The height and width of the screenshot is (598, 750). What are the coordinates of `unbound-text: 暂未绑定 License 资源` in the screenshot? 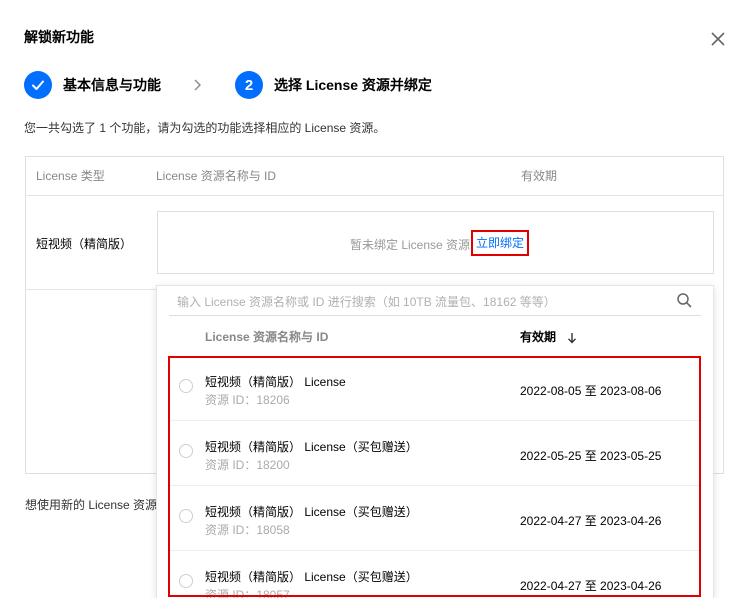 It's located at (410, 245).